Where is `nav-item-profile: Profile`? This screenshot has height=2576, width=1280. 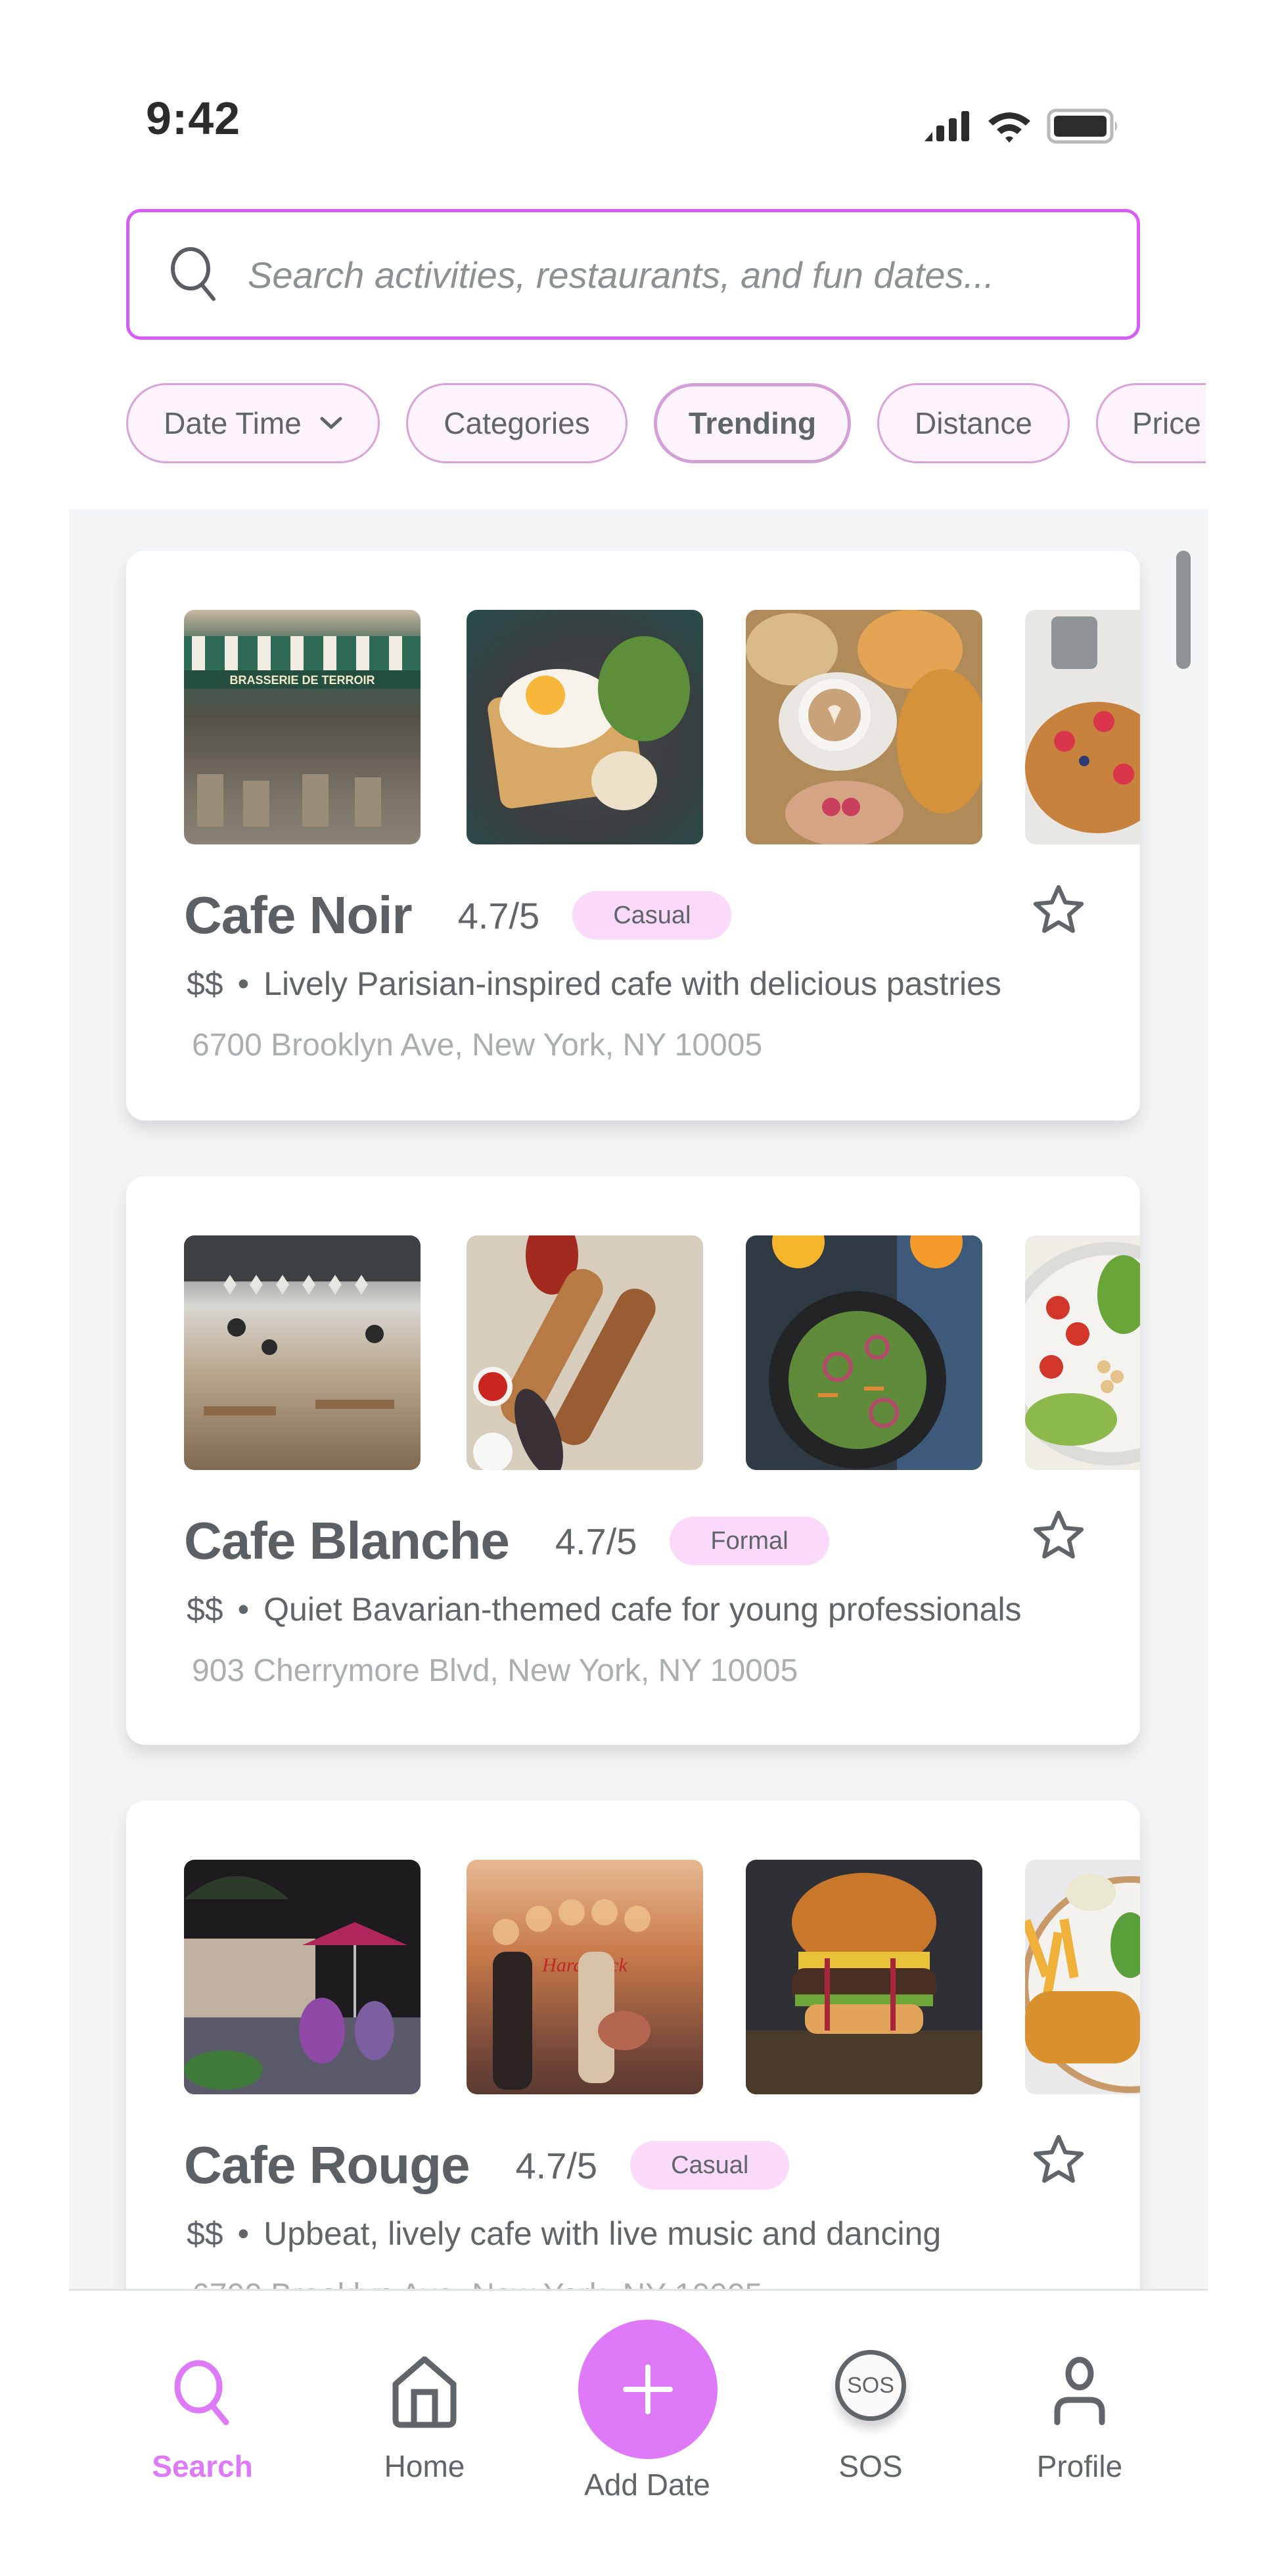 nav-item-profile: Profile is located at coordinates (1079, 2396).